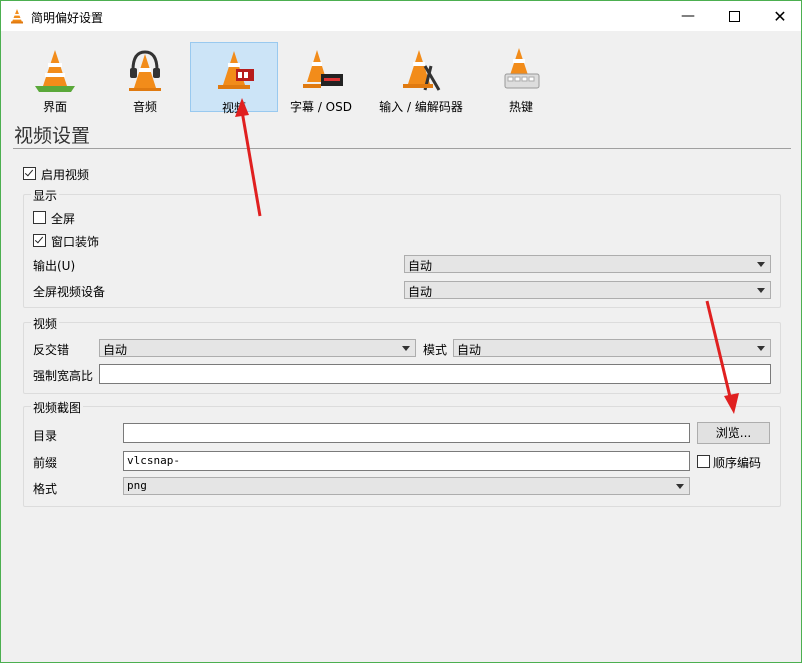  Describe the element at coordinates (55, 71) in the screenshot. I see `interface-cone-icon` at that location.